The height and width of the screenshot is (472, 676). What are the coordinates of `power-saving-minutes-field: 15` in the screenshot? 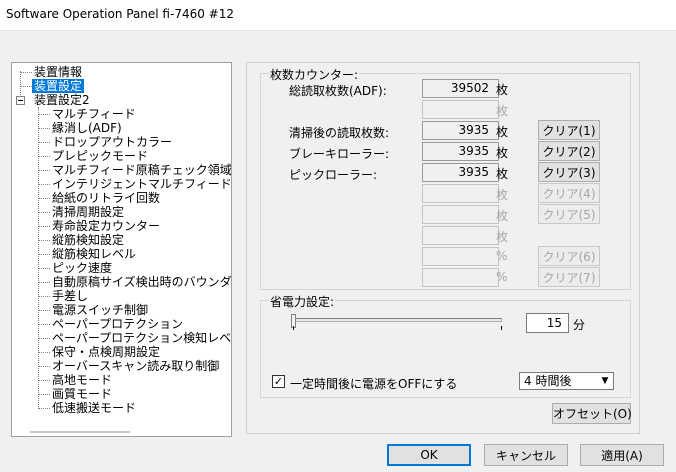 It's located at (547, 323).